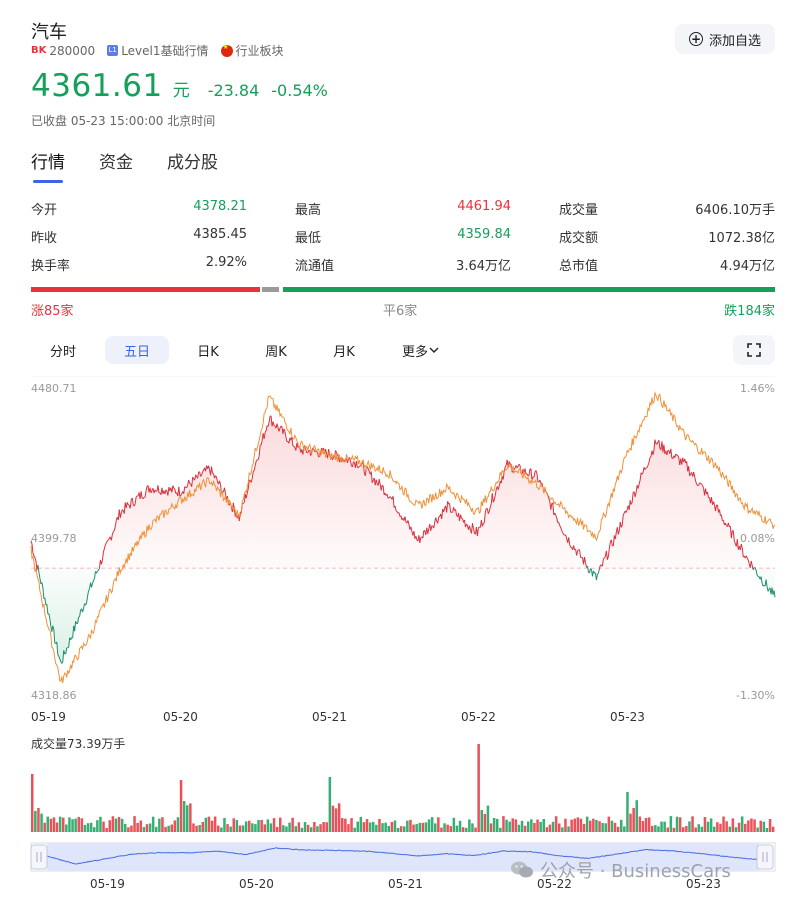  I want to click on add-watchlist-button: + 添加自选, so click(725, 39).